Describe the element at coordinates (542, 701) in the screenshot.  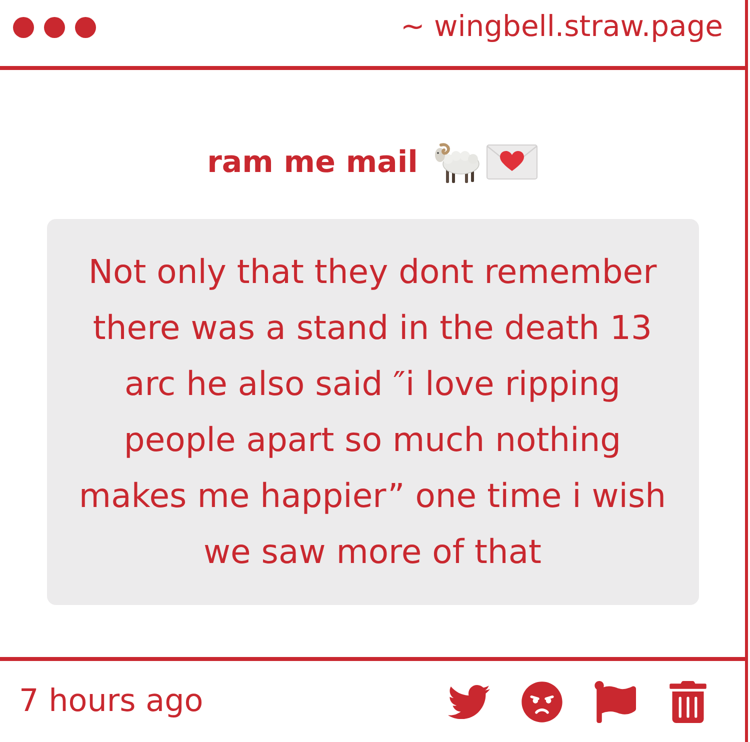
I see `angry-face-icon` at that location.